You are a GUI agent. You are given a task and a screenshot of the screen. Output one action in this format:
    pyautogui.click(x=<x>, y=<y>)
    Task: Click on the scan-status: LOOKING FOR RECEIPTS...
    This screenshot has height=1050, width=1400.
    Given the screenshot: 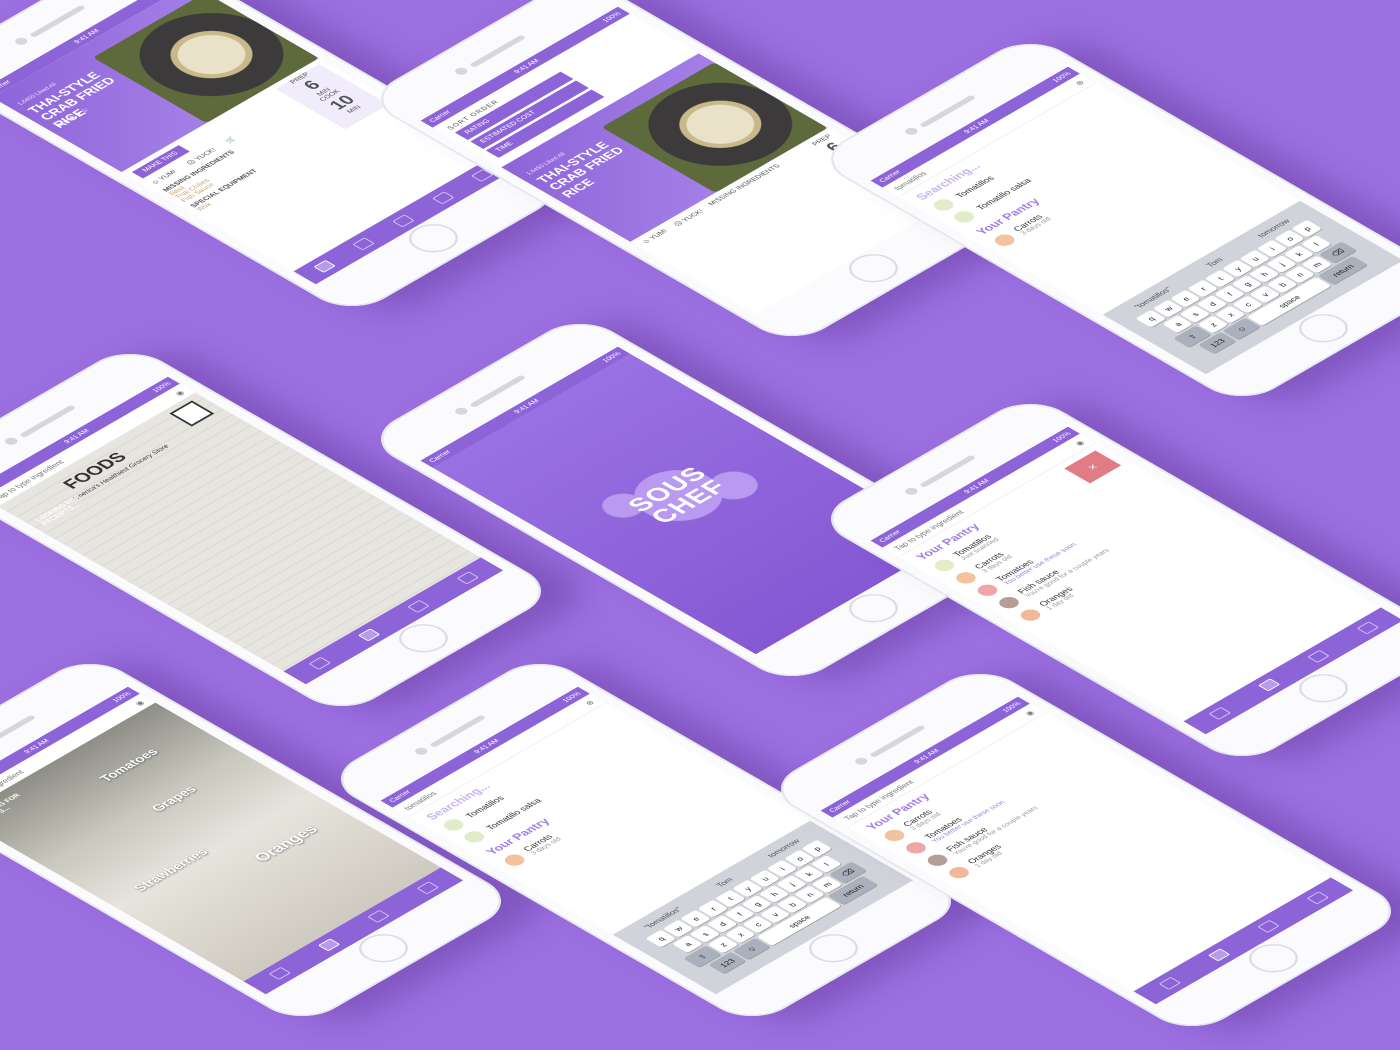 What is the action you would take?
    pyautogui.click(x=58, y=510)
    